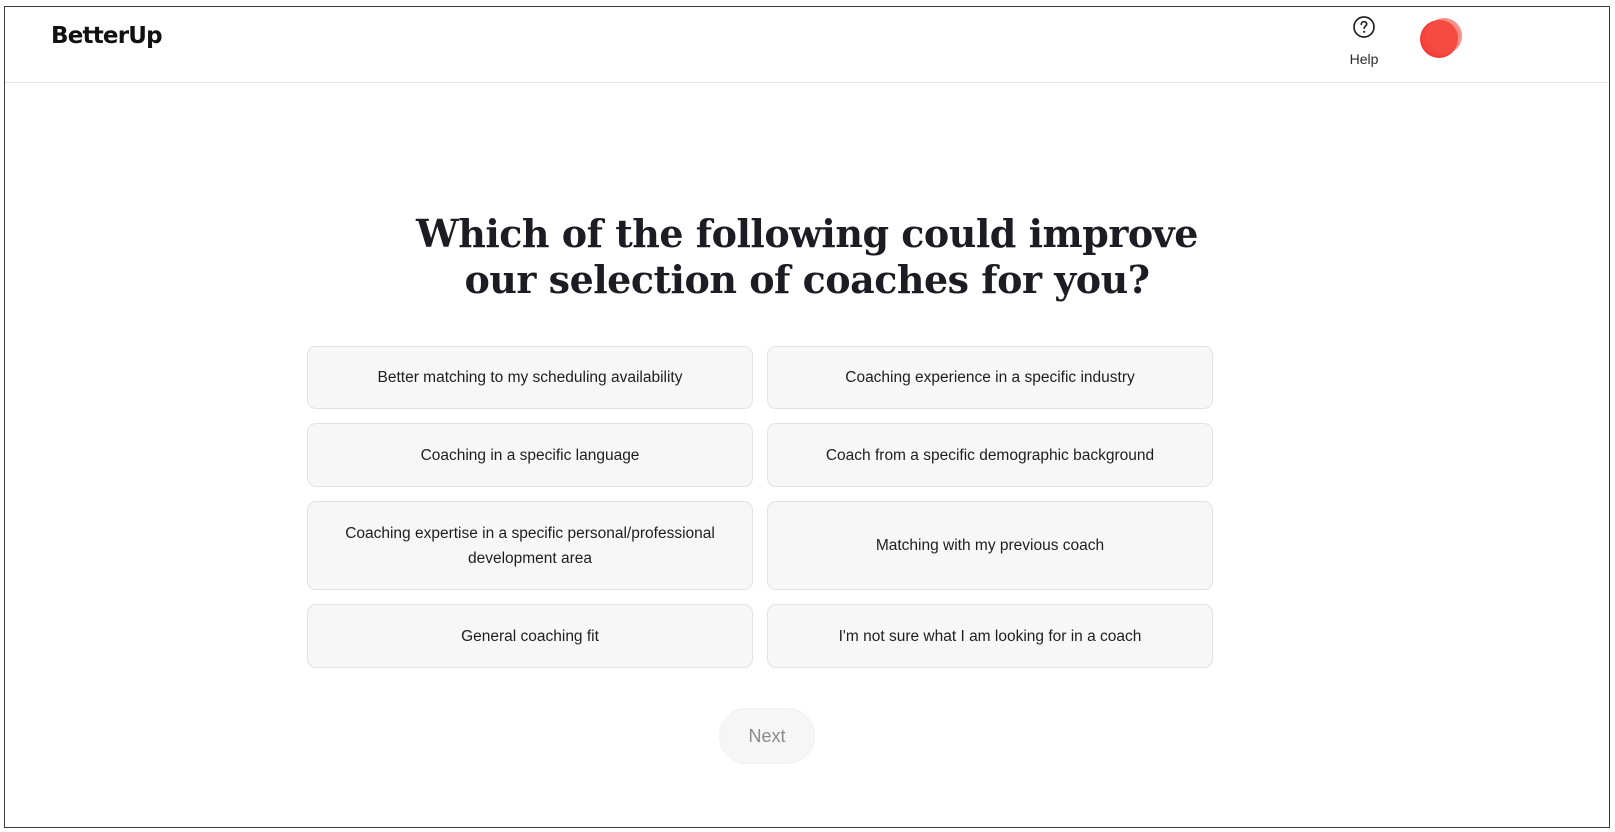 This screenshot has height=832, width=1615. What do you see at coordinates (807, 45) in the screenshot?
I see `top-header: BetterUp Help` at bounding box center [807, 45].